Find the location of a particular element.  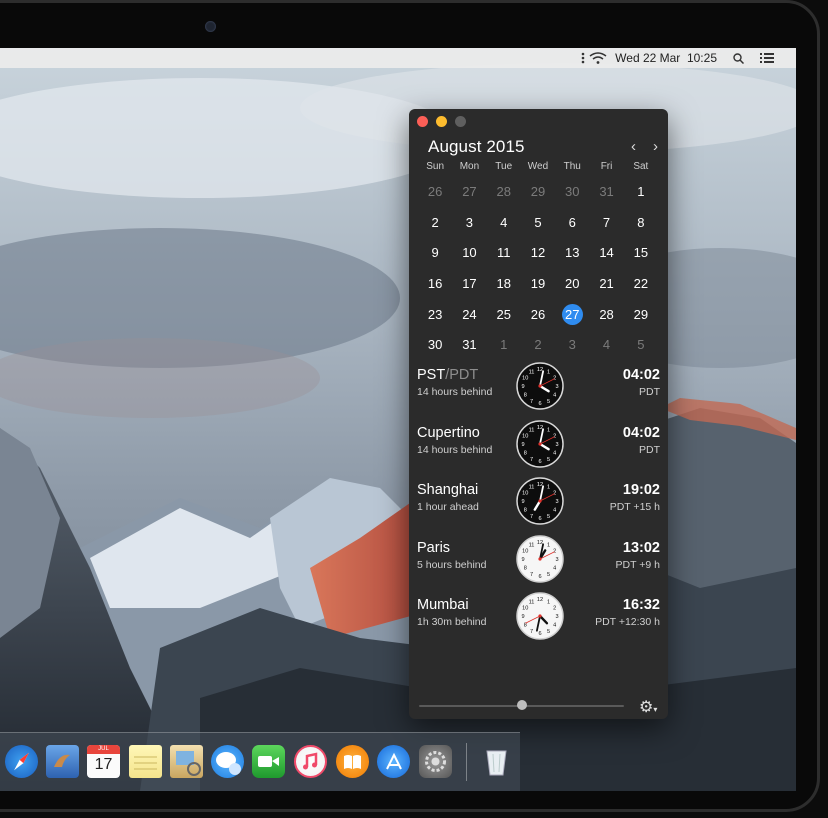

day-cell: 16 is located at coordinates (435, 284).